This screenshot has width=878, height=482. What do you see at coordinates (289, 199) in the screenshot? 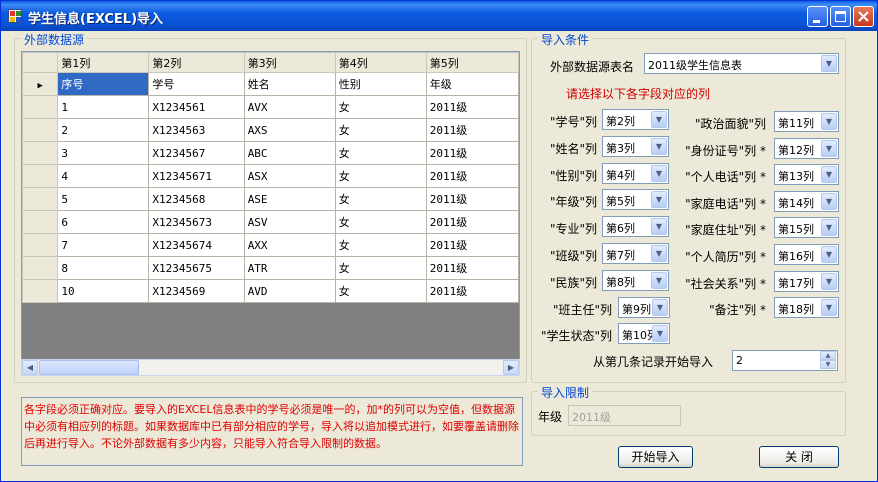
I see `grid-cell: ASE` at bounding box center [289, 199].